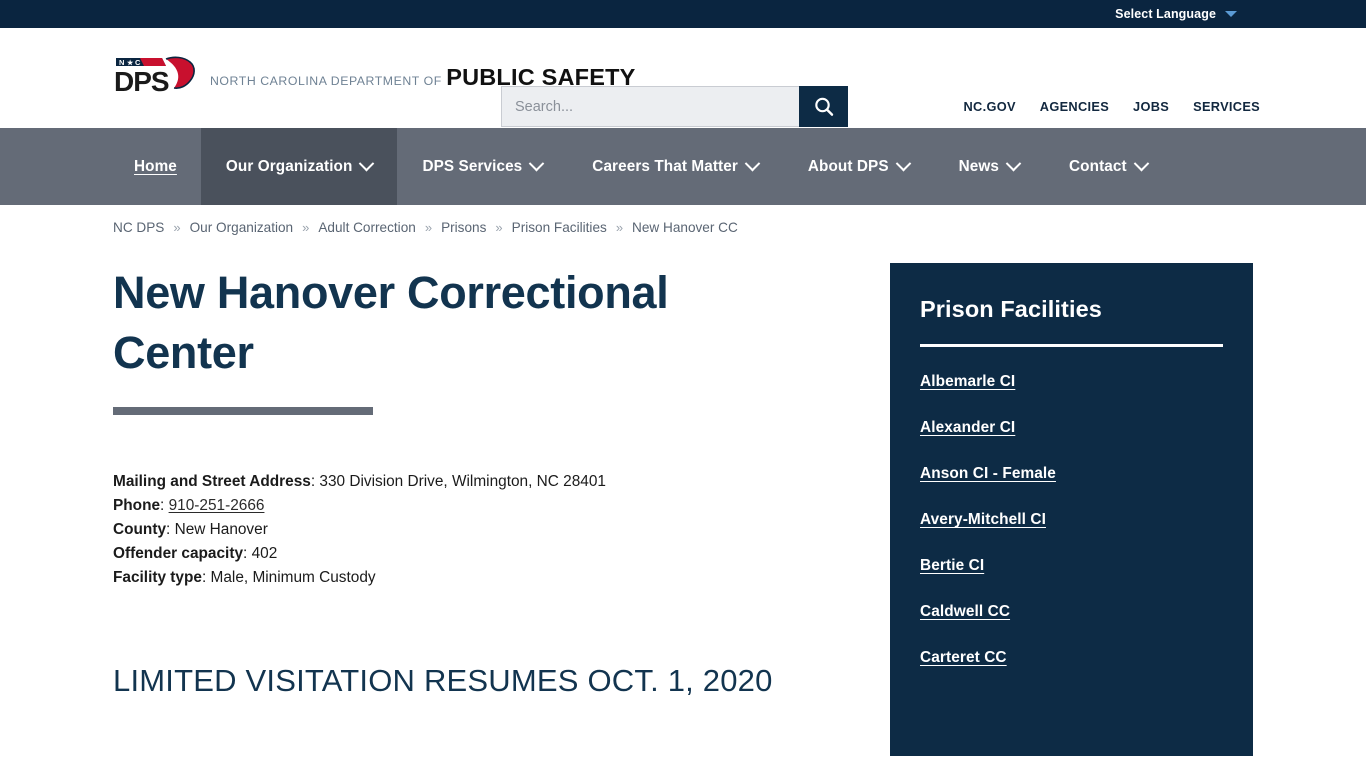 The width and height of the screenshot is (1366, 768). Describe the element at coordinates (683, 14) in the screenshot. I see `top-utility-bar: Select Language` at that location.